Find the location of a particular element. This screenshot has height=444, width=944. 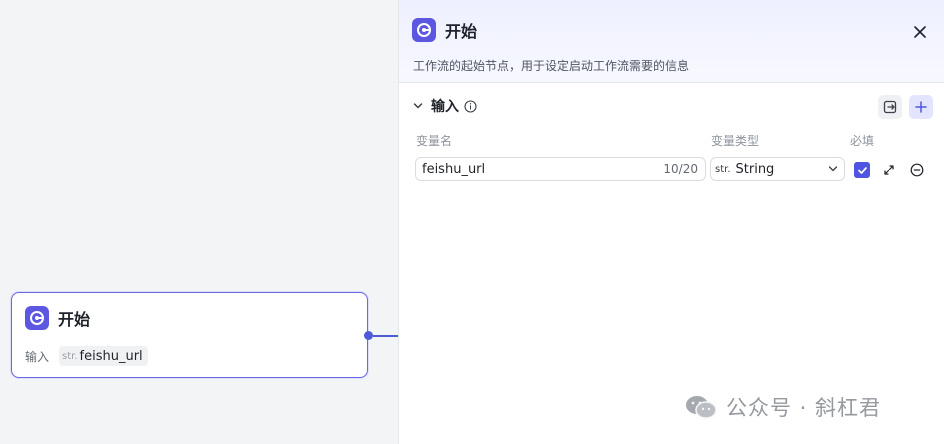

start-node-header: 开始 is located at coordinates (57, 318).